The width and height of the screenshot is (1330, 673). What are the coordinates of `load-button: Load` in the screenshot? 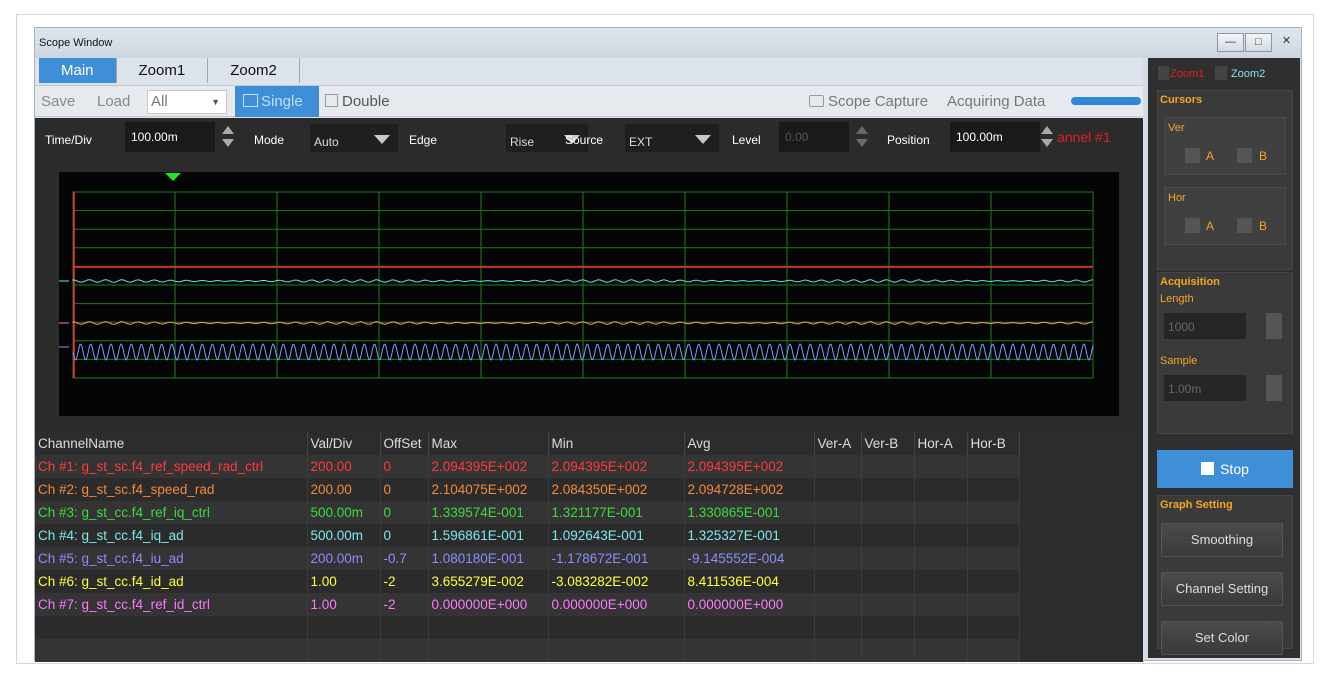 It's located at (113, 101).